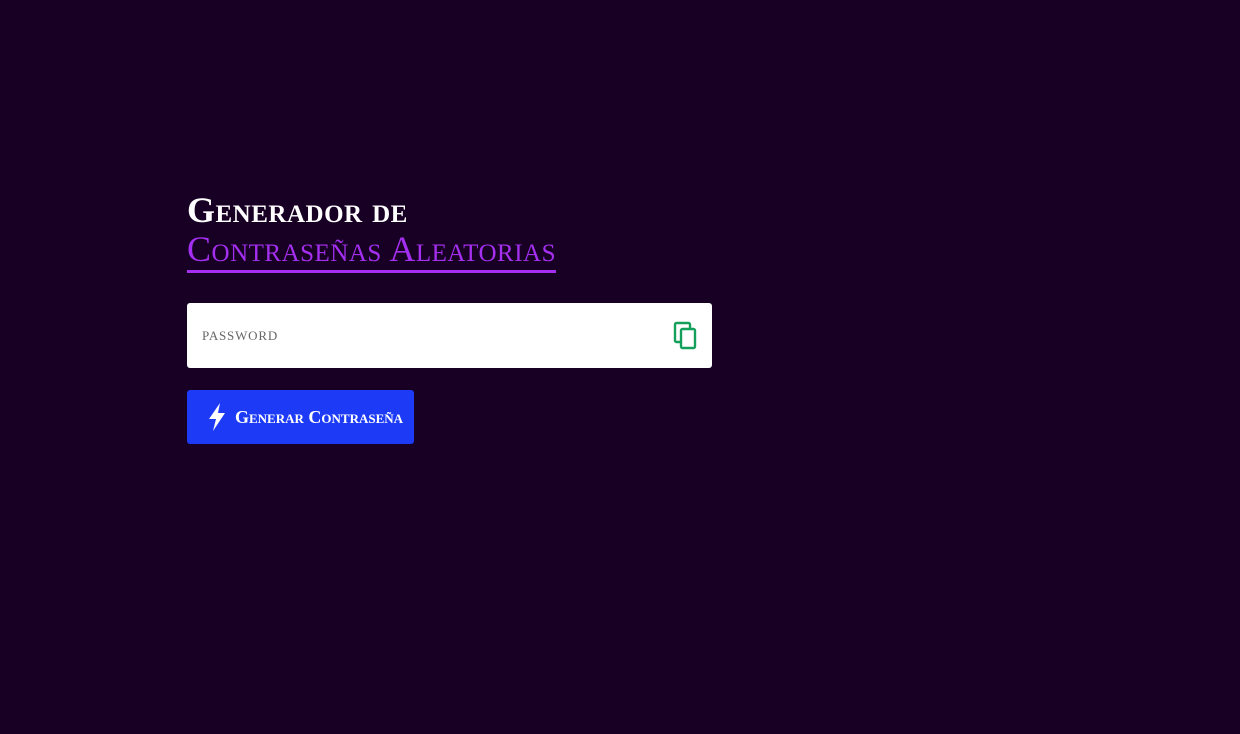 The width and height of the screenshot is (1240, 734). I want to click on lightning-bolt-icon, so click(217, 417).